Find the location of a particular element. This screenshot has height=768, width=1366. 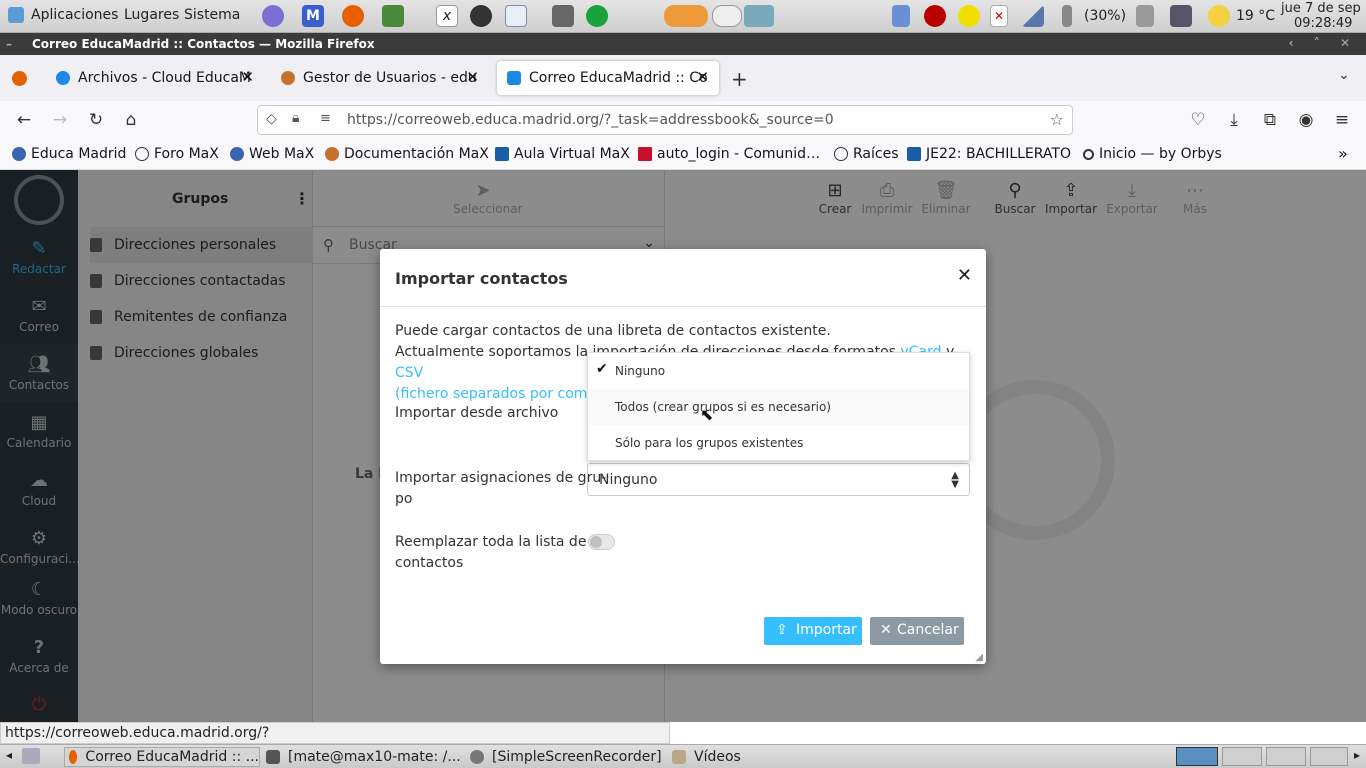

lock-icon: 🔒︎ is located at coordinates (295, 118).